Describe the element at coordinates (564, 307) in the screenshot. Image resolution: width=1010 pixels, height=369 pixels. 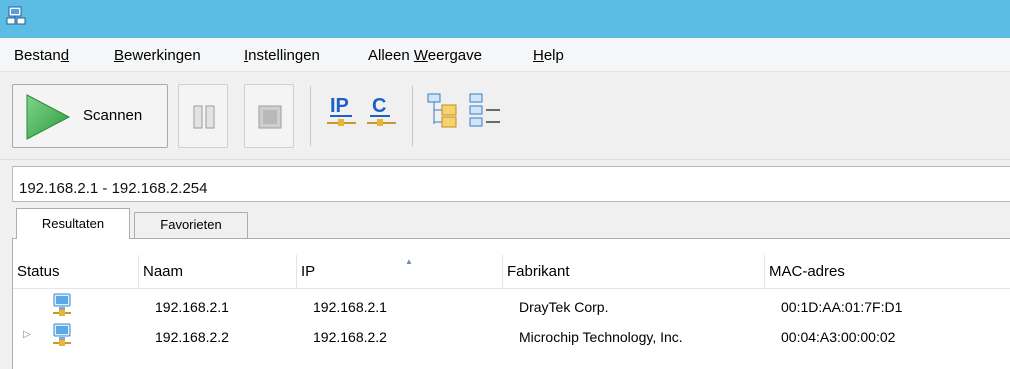
I see `cell-fabrikant: DrayTek Corp.` at that location.